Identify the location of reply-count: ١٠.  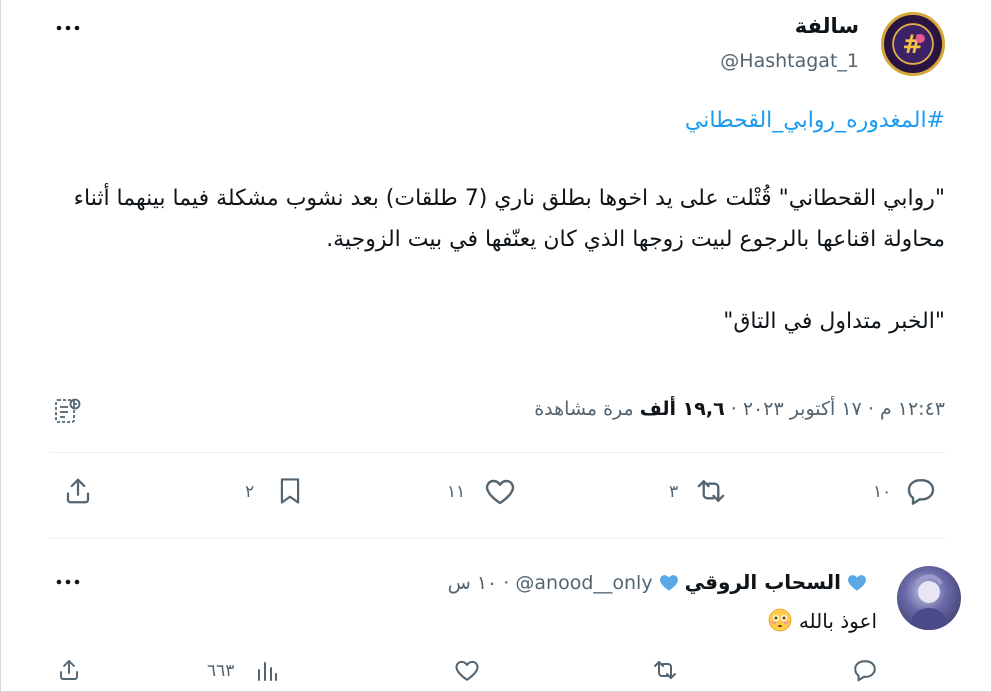
(882, 492).